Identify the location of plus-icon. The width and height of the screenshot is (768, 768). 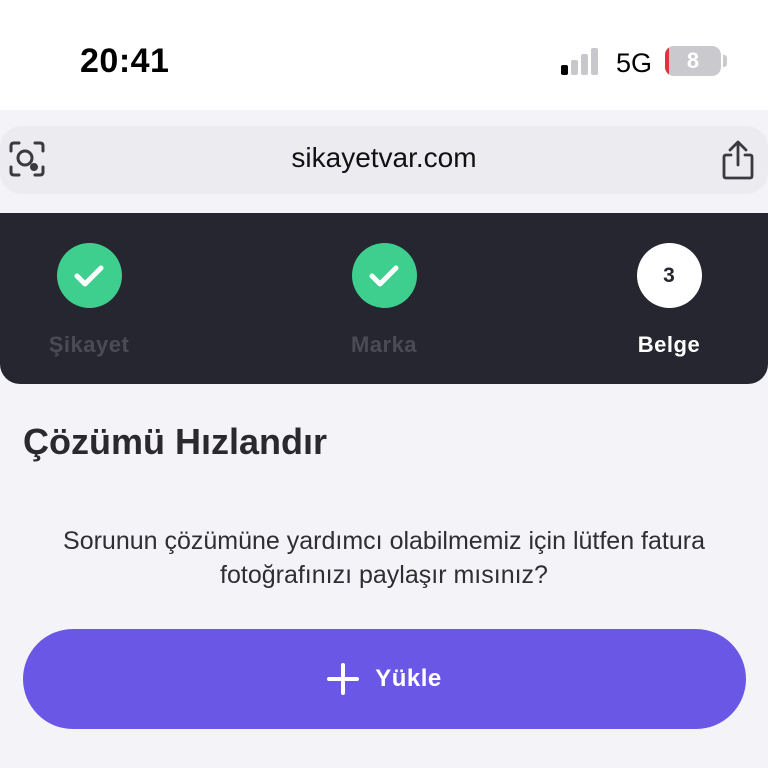
(343, 679).